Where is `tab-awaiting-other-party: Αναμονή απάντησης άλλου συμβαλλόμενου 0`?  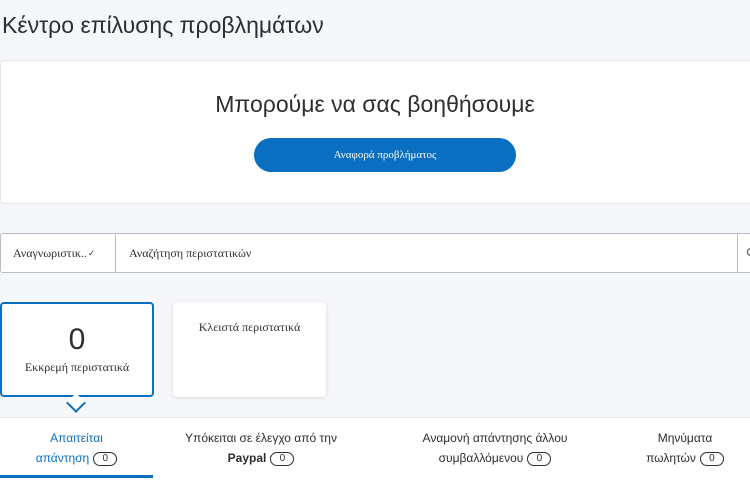 tab-awaiting-other-party: Αναμονή απάντησης άλλου συμβαλλόμενου 0 is located at coordinates (495, 448).